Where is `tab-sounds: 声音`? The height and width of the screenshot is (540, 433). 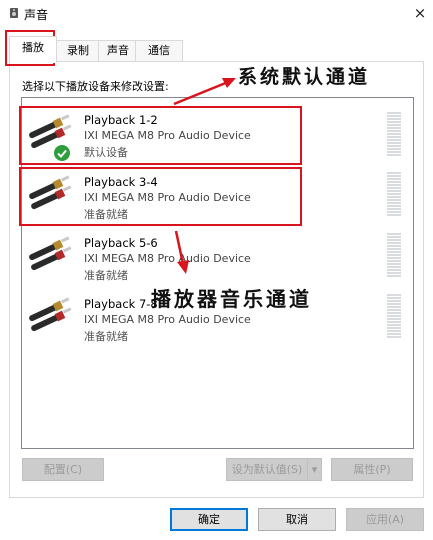
tab-sounds: 声音 is located at coordinates (118, 50).